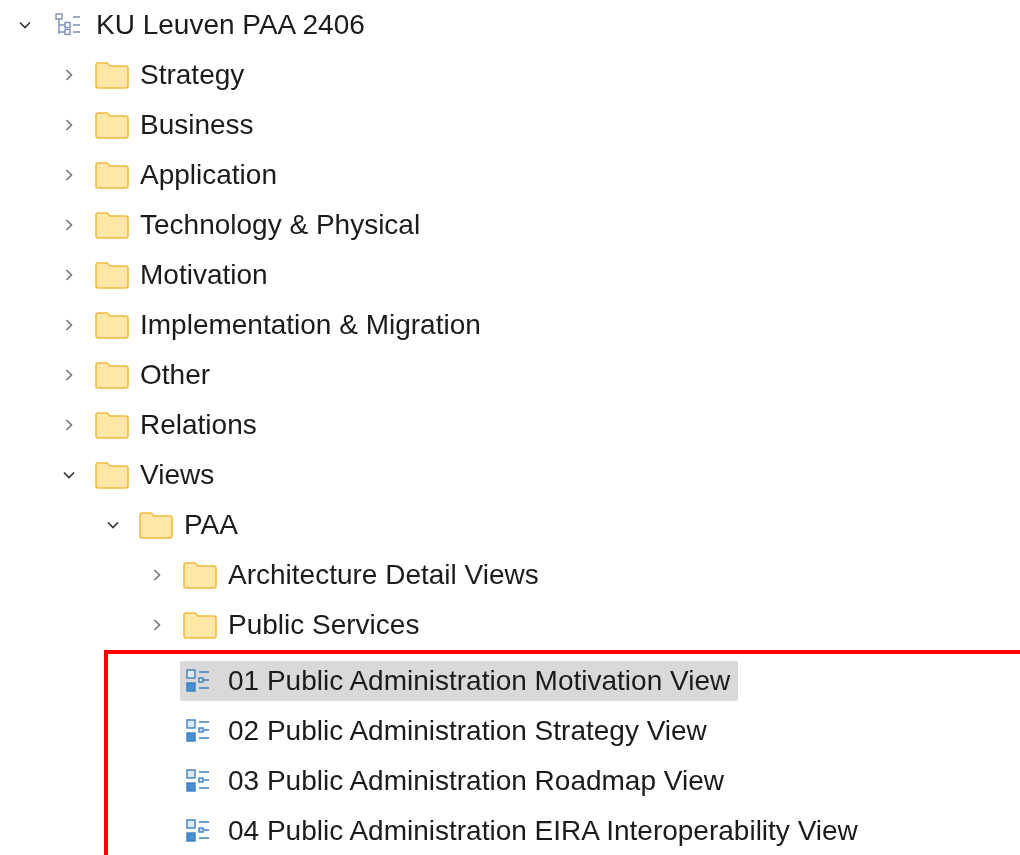  I want to click on tree-item: KU Leuven PAA 2406, so click(210, 25).